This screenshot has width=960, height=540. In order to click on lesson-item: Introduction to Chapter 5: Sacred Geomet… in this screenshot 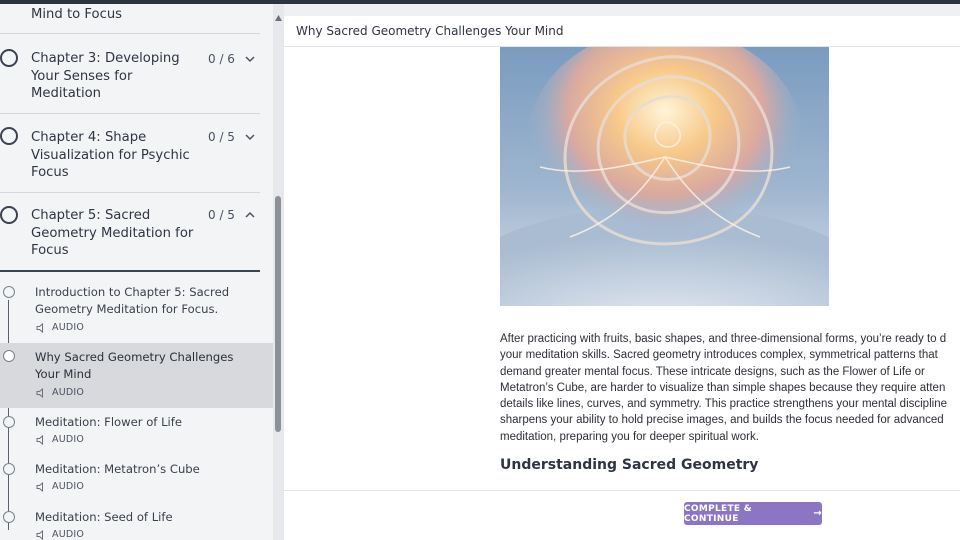, I will do `click(136, 311)`.